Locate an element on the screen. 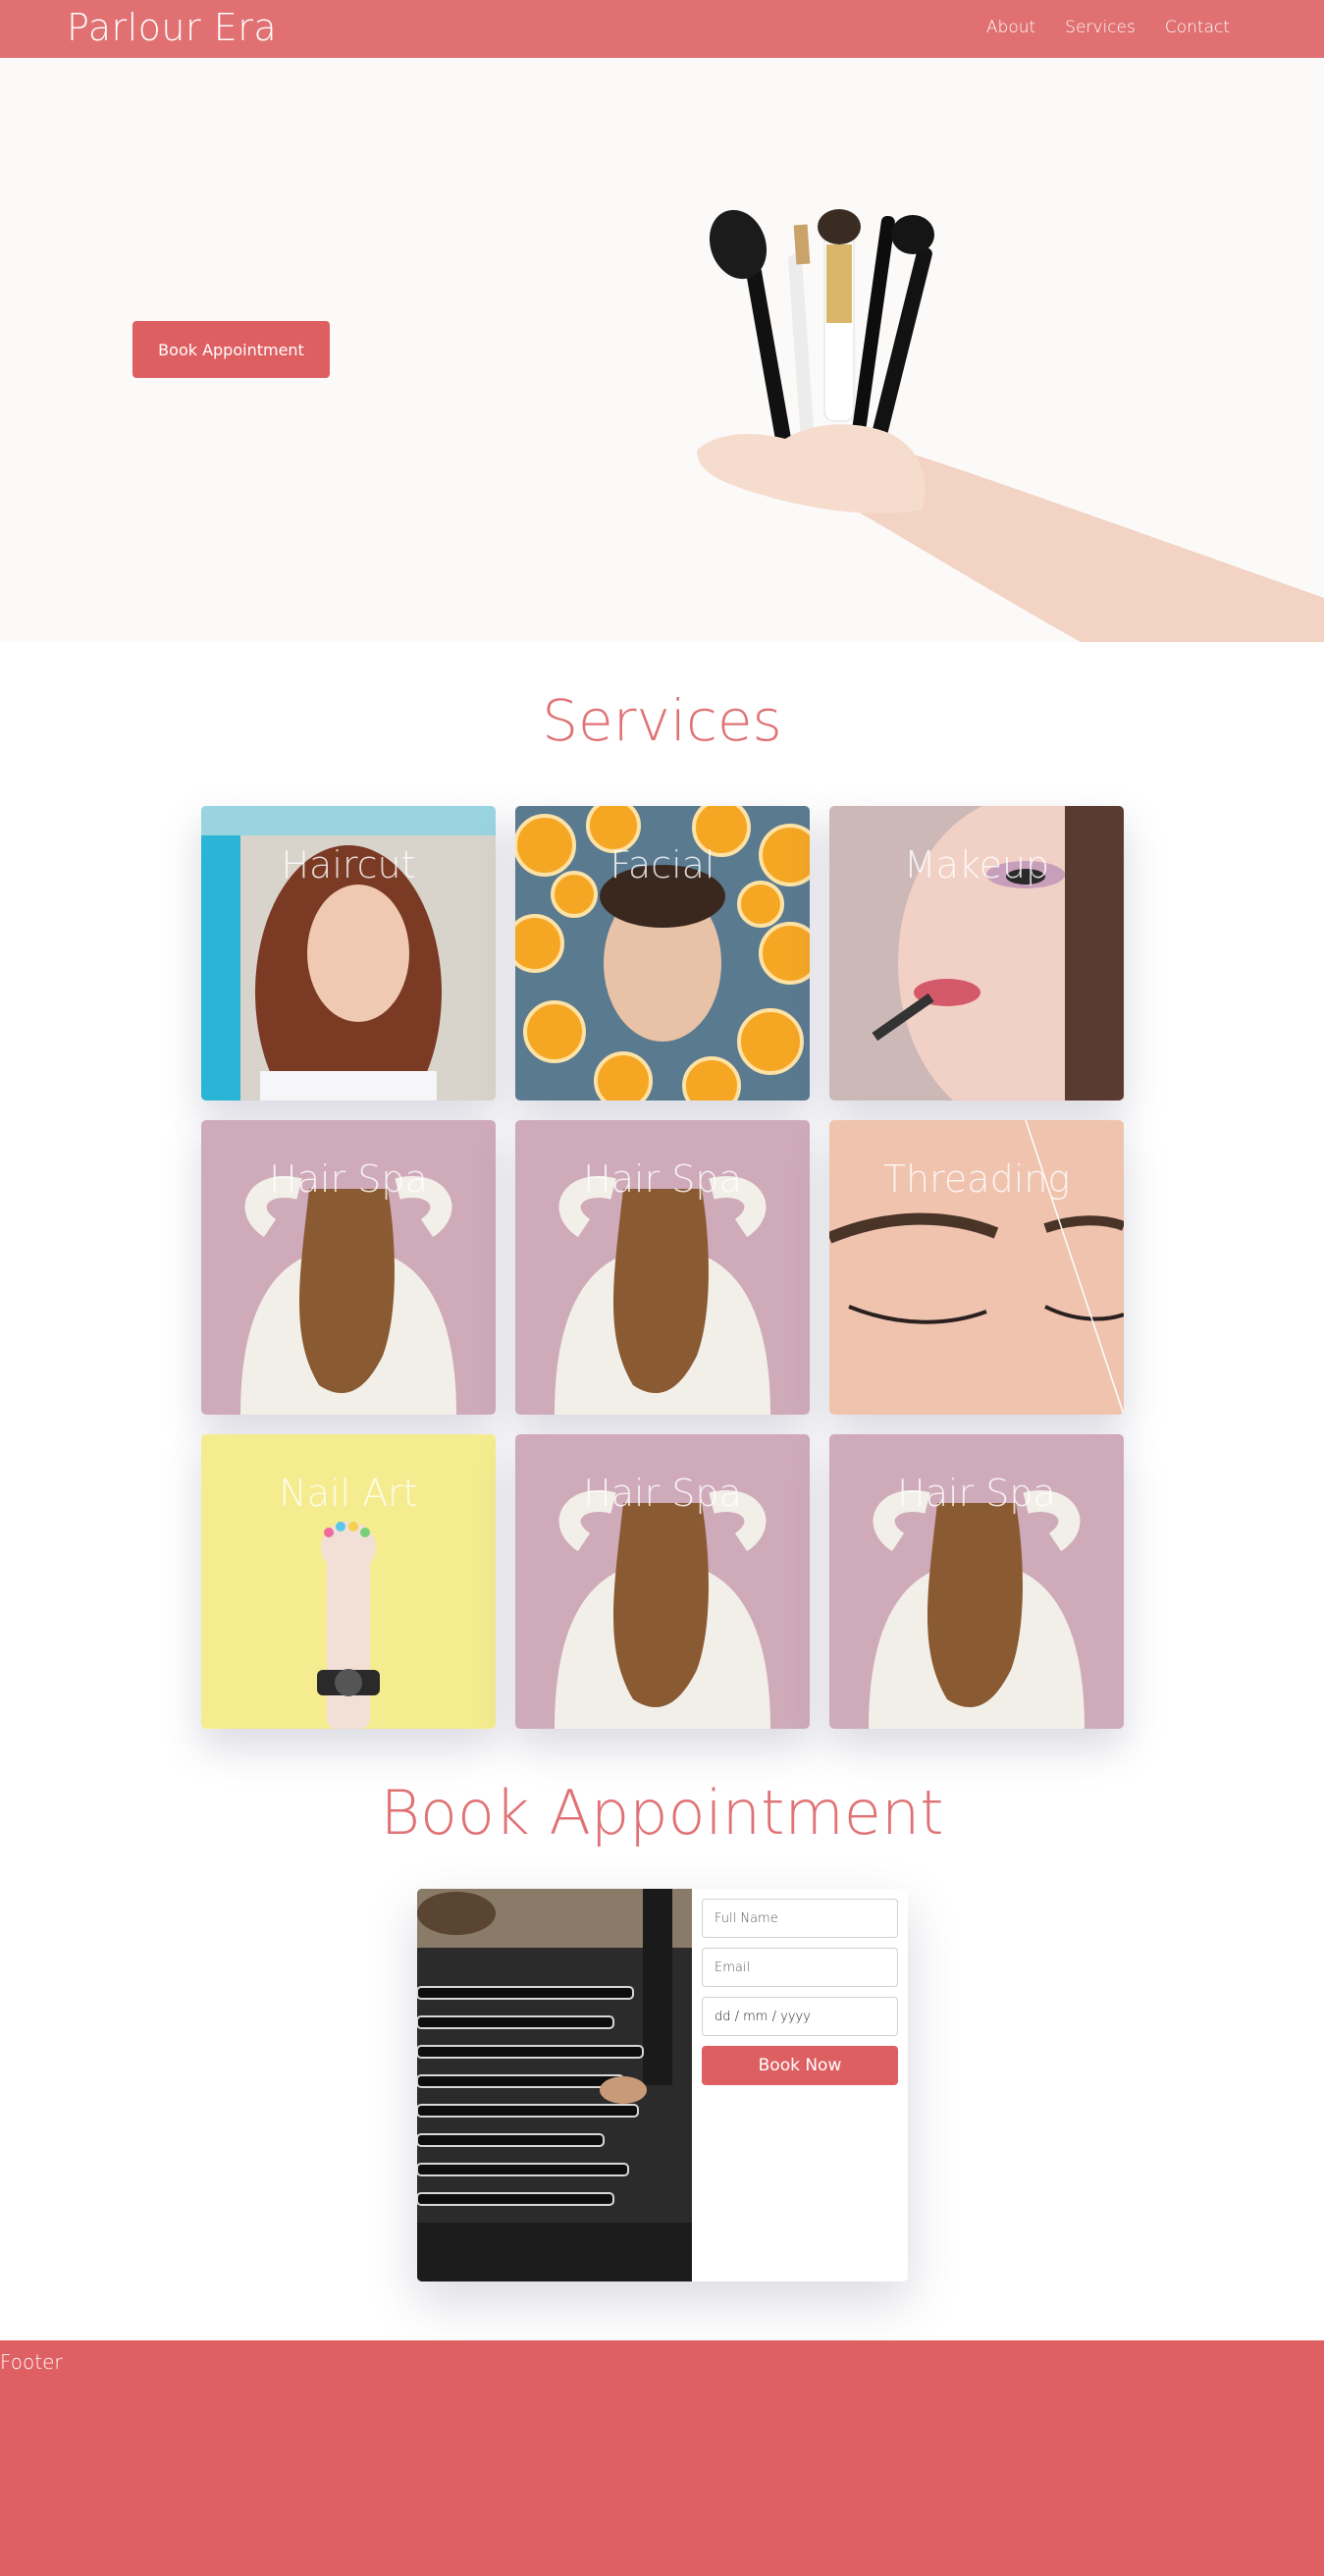 Image resolution: width=1324 pixels, height=2576 pixels. full-name-input: Full Name is located at coordinates (800, 1918).